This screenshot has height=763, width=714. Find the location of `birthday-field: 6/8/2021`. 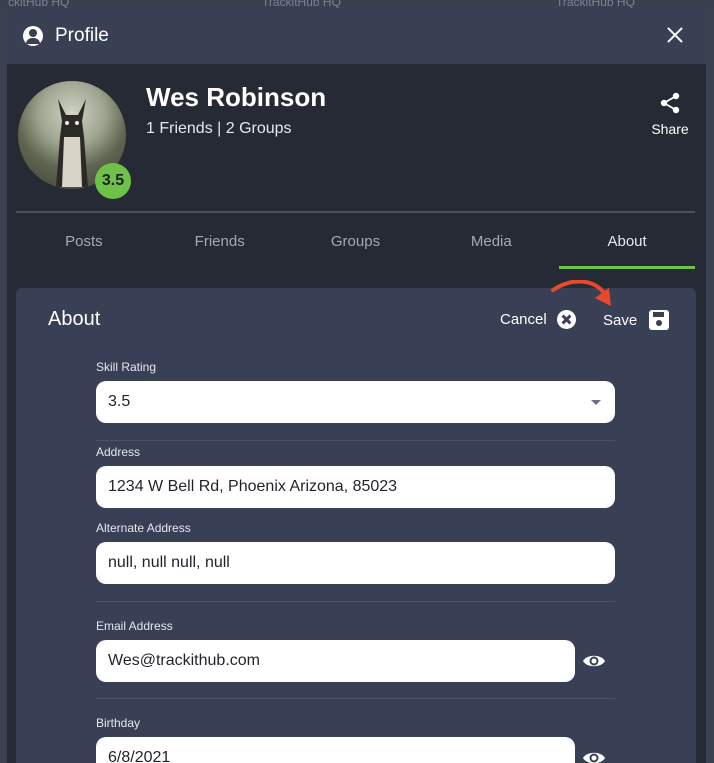

birthday-field: 6/8/2021 is located at coordinates (335, 750).